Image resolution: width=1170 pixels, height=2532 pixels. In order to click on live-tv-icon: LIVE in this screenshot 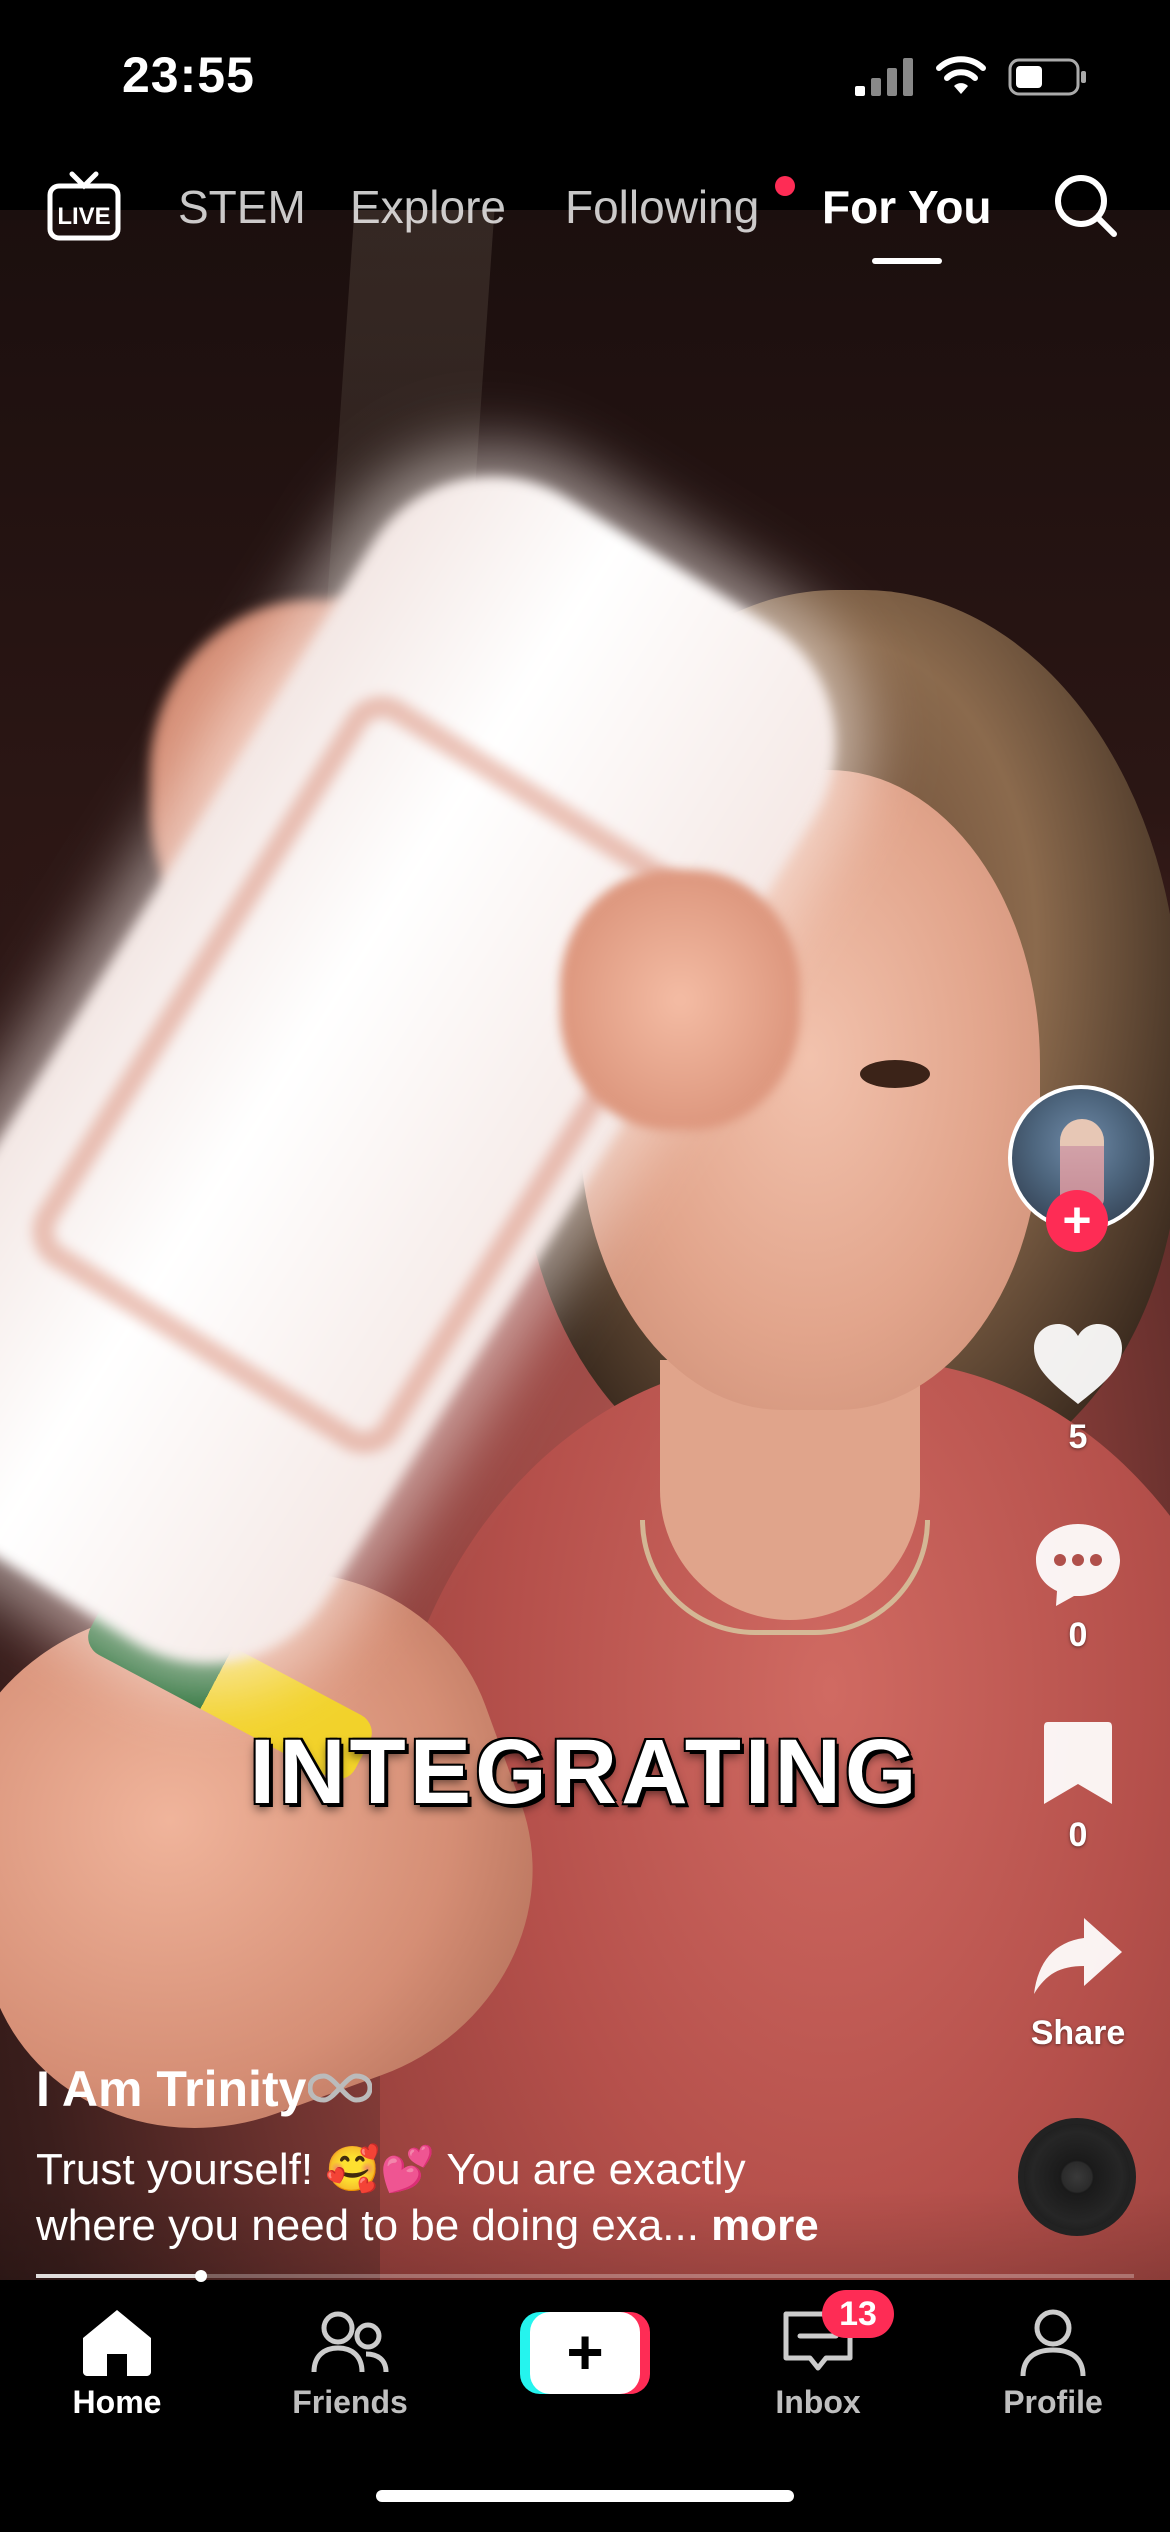, I will do `click(84, 206)`.